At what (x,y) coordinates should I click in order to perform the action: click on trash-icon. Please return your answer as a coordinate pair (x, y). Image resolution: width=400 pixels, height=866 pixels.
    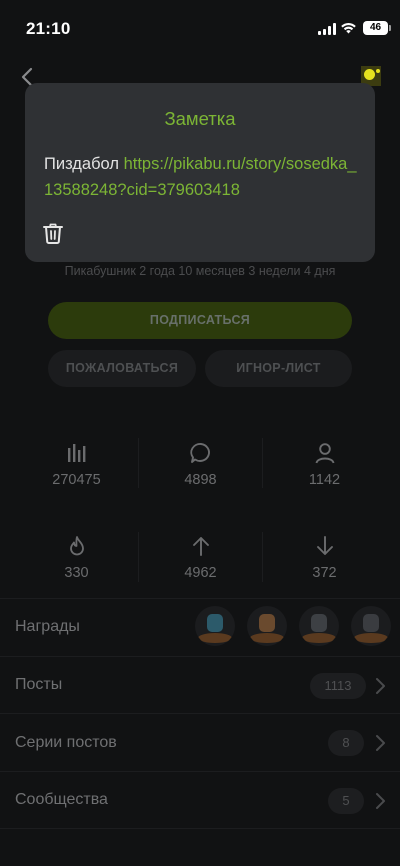
    Looking at the image, I should click on (53, 233).